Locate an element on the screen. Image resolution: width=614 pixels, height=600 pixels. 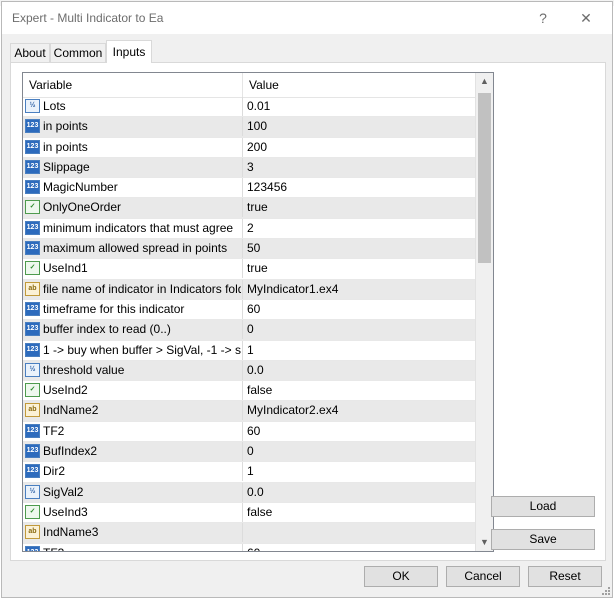
table-row: 123 Slippage 3 is located at coordinates (249, 168).